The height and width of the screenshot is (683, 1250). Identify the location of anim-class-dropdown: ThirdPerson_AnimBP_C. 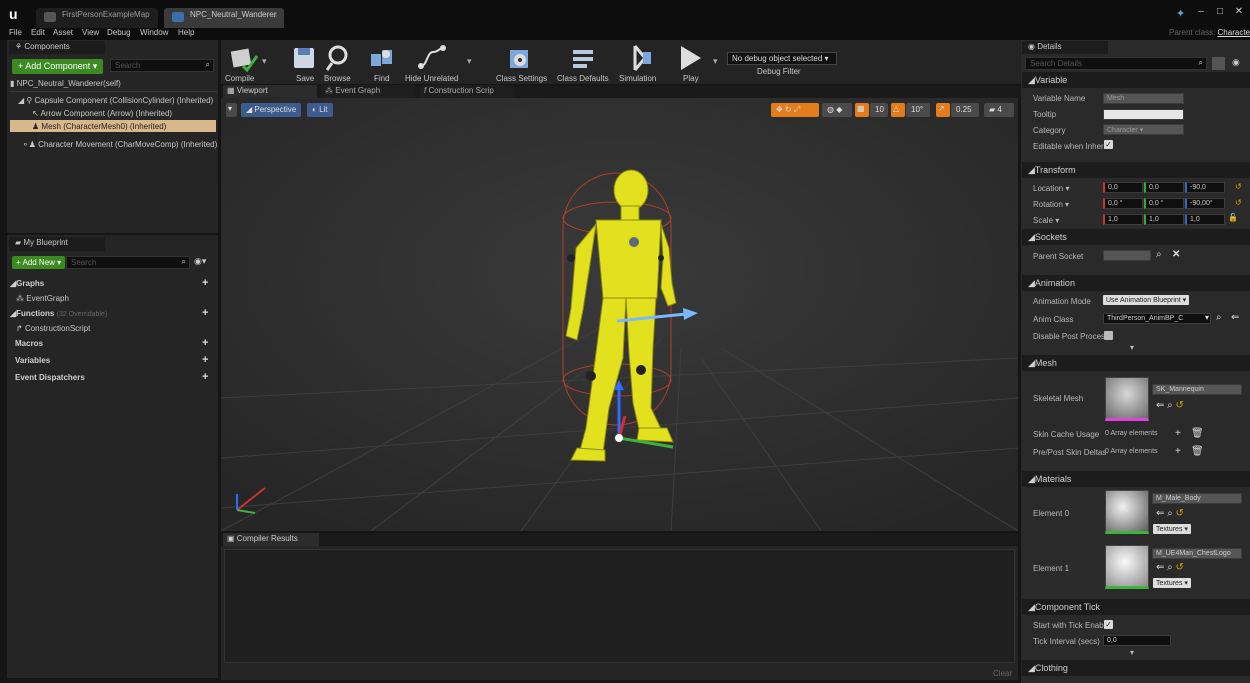
(1157, 318).